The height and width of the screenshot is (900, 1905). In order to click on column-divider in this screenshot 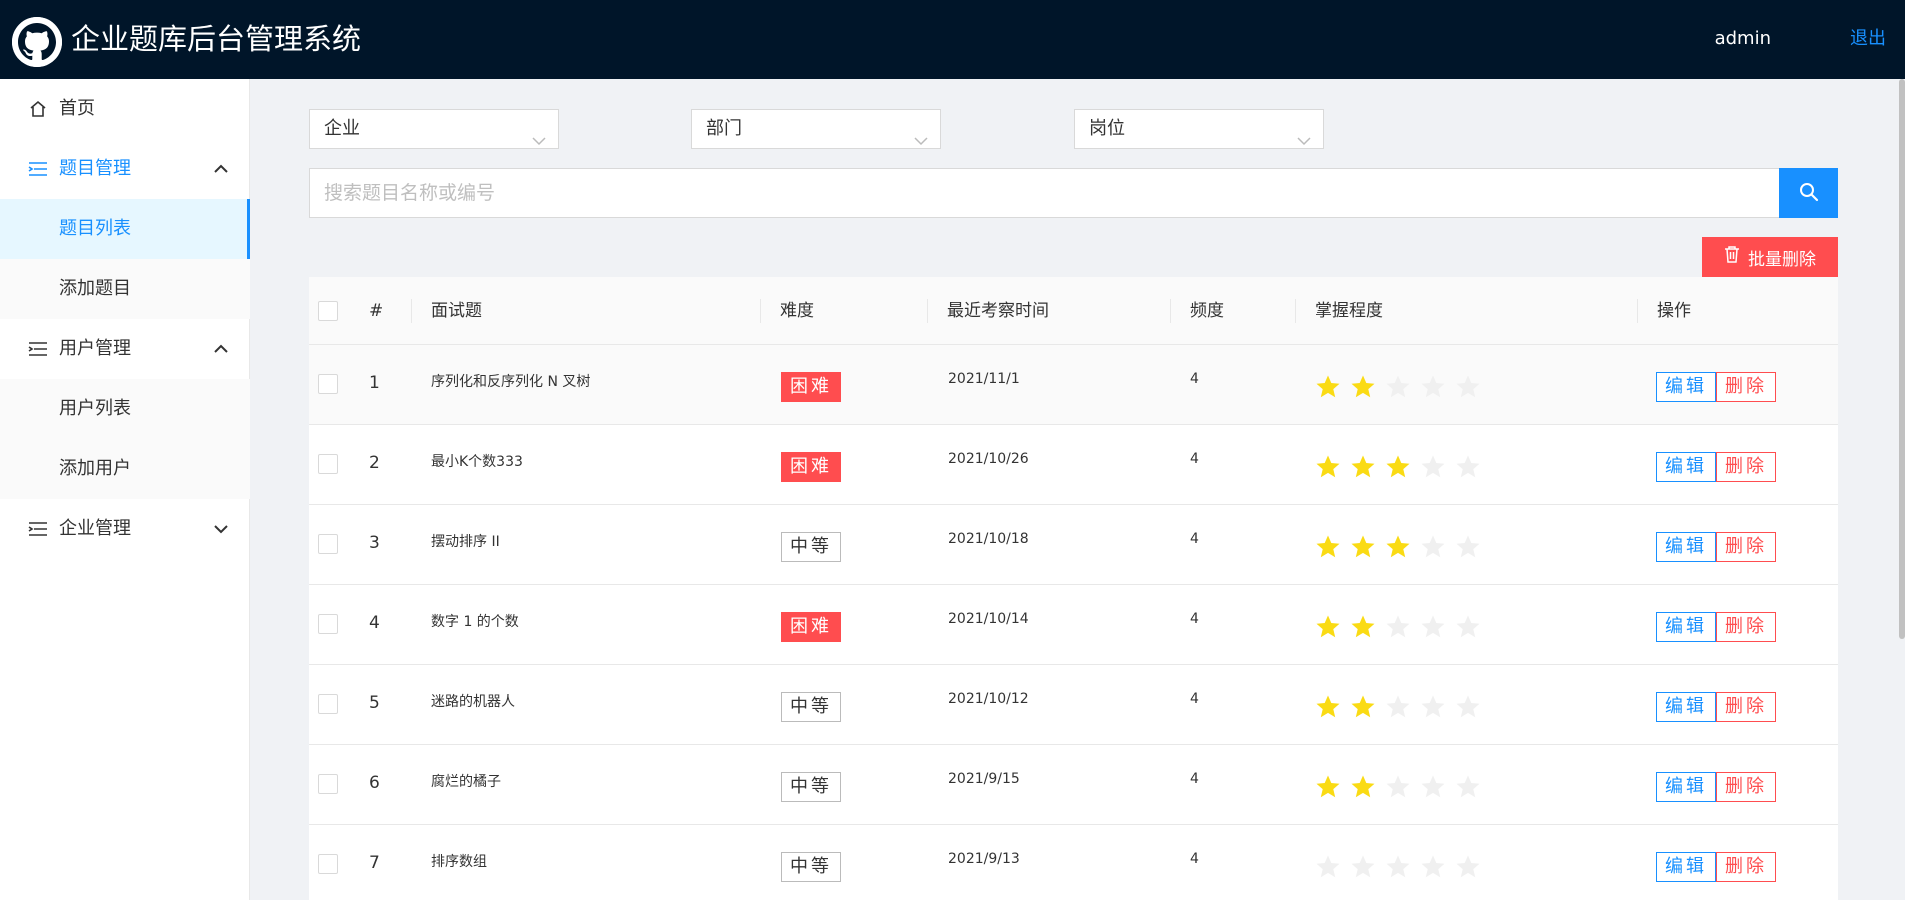, I will do `click(1170, 311)`.